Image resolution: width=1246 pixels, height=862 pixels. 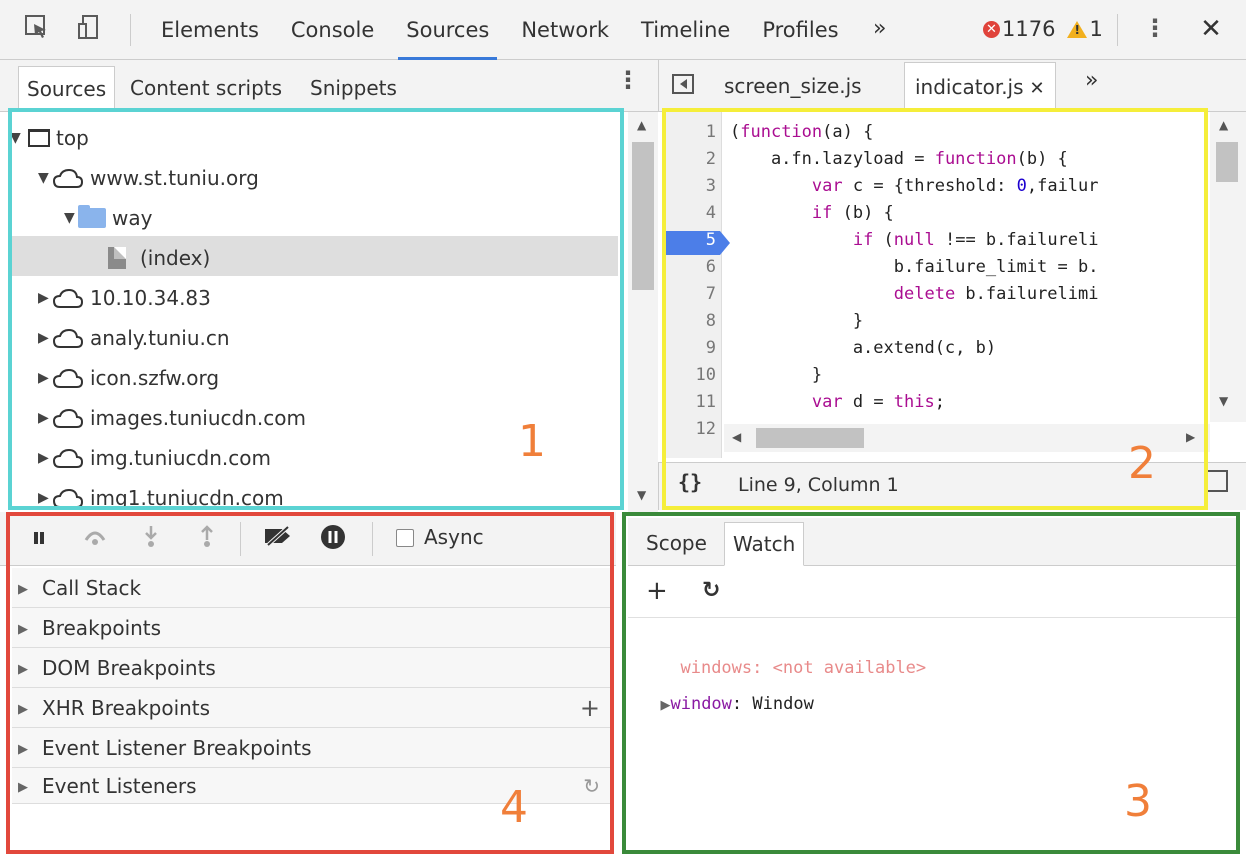 I want to click on annotation-number-4: 4, so click(x=514, y=807).